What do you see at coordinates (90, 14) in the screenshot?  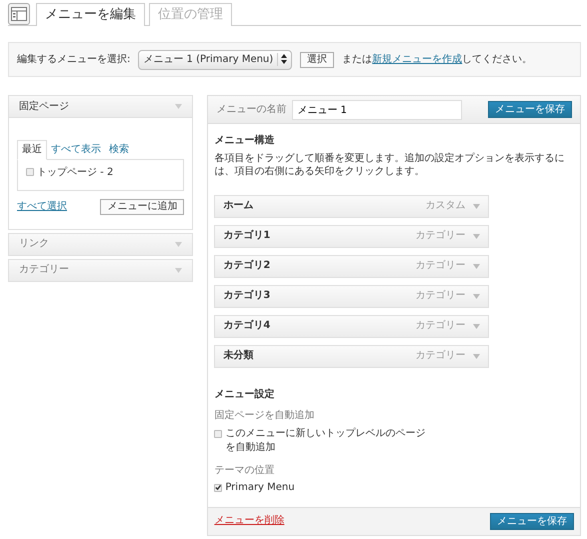 I see `tab: メニューを編集` at bounding box center [90, 14].